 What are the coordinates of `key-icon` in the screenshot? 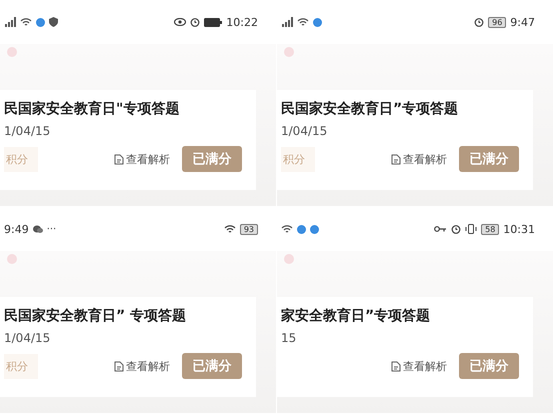 It's located at (441, 229).